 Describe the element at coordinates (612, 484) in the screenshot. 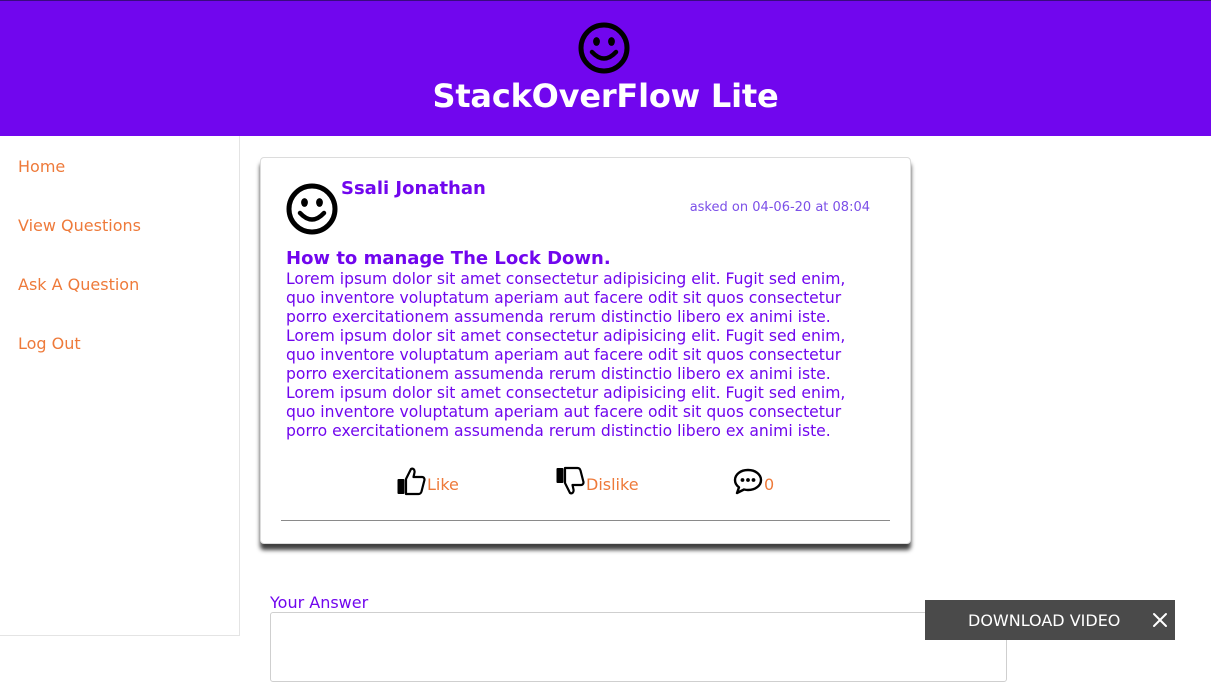

I see `dislike-label: Dislike` at that location.